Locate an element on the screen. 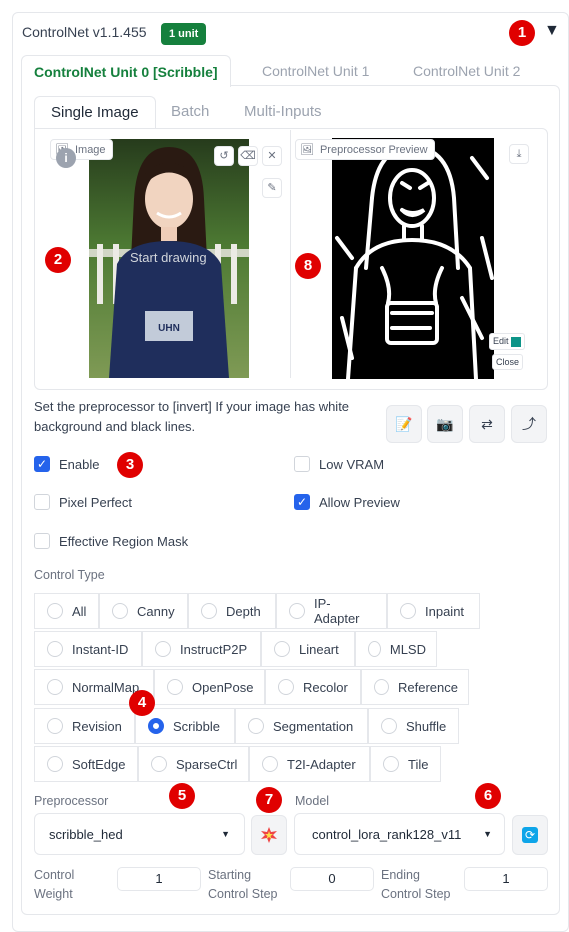 The image size is (569, 932). control-type-option: Instant-ID is located at coordinates (88, 649).